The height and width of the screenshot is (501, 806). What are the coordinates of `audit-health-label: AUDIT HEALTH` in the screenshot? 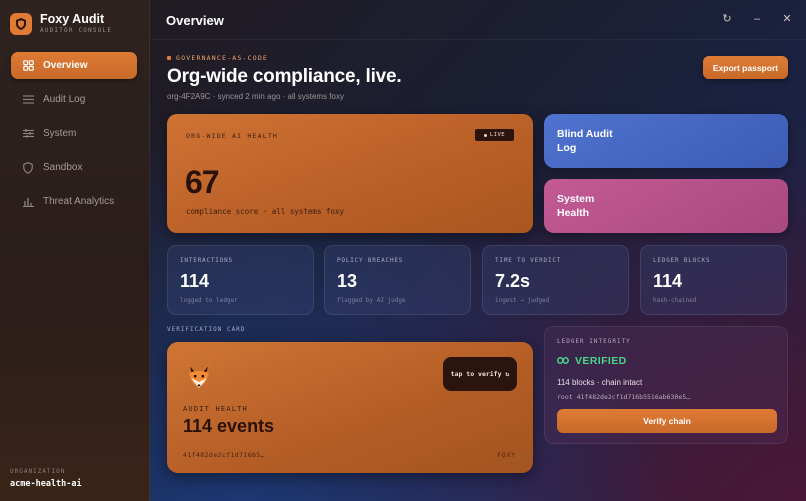 It's located at (215, 409).